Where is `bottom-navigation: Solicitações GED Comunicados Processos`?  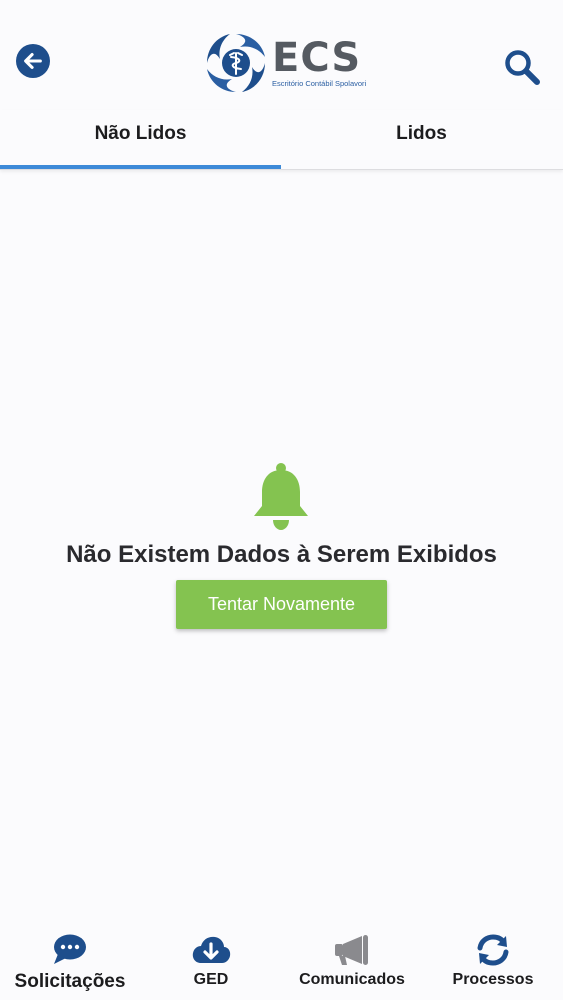 bottom-navigation: Solicitações GED Comunicados Processos is located at coordinates (281, 962).